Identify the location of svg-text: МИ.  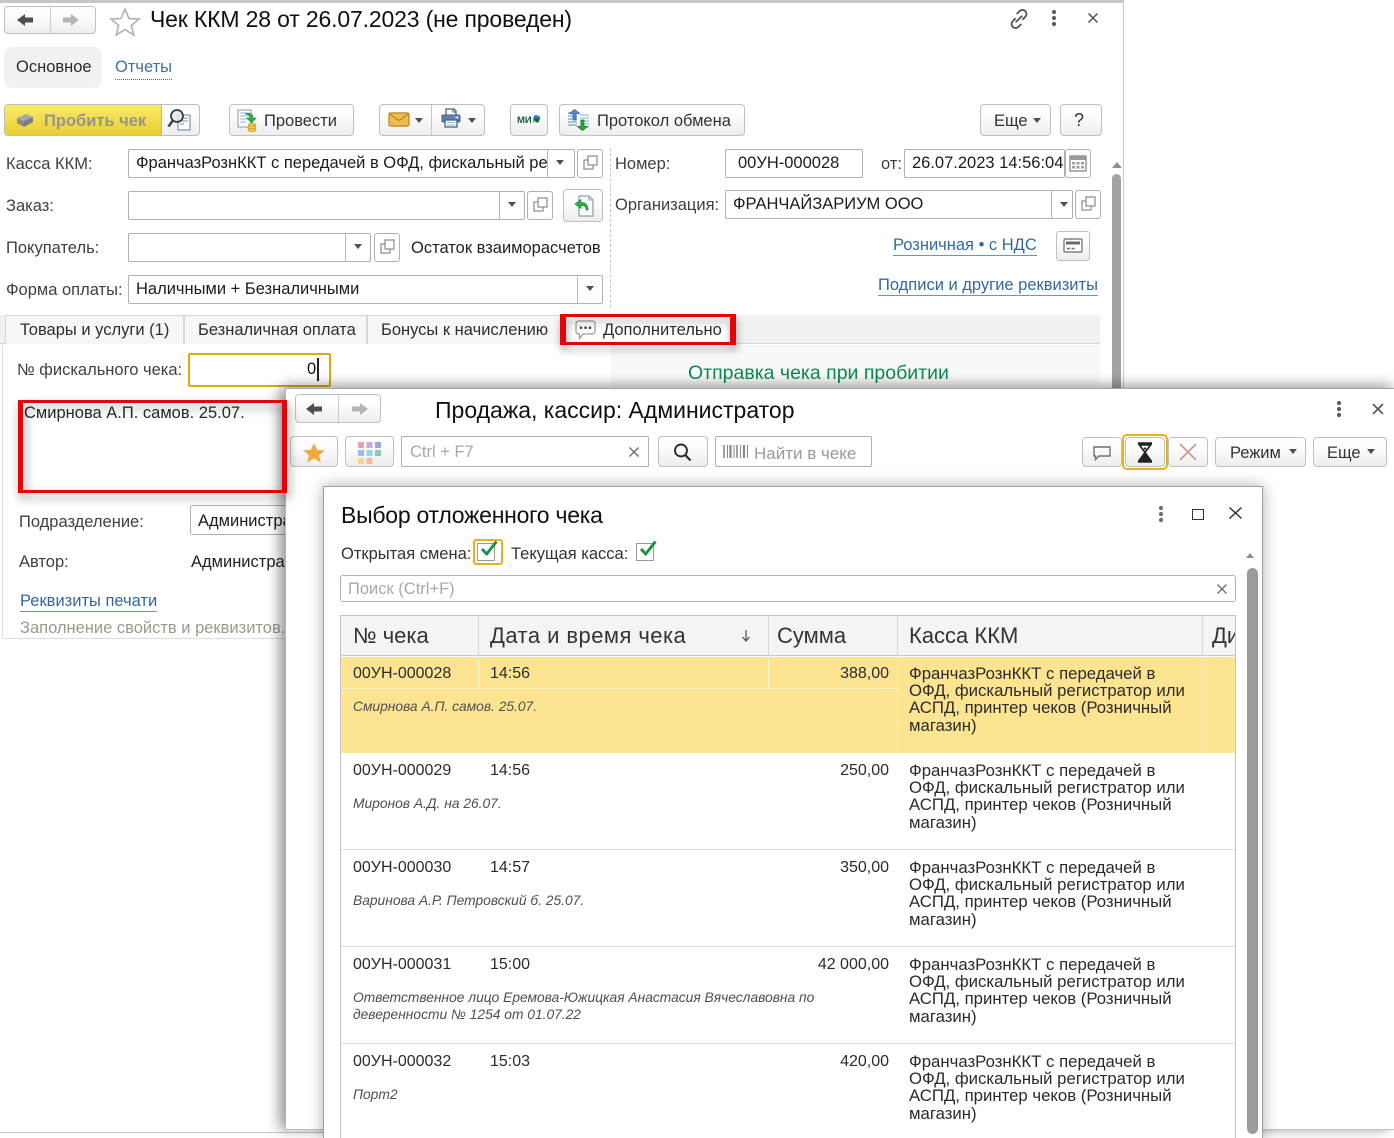
(524, 120).